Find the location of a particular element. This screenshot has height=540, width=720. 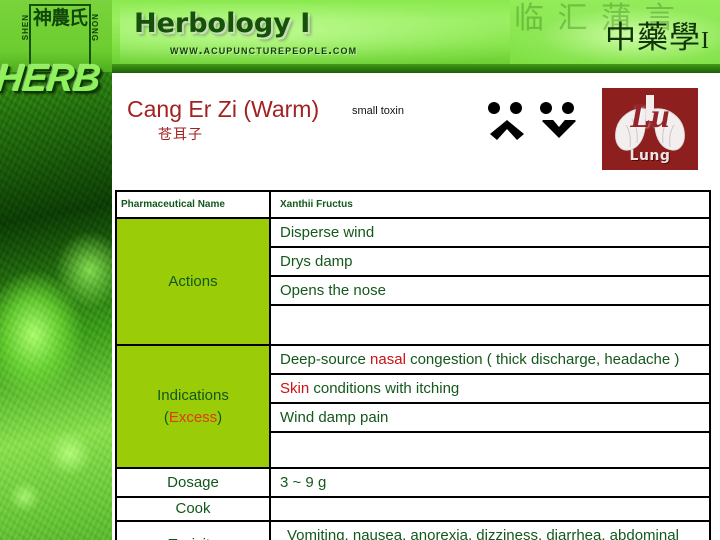

sidebar-herb-wordmark: HERB is located at coordinates (51, 79).